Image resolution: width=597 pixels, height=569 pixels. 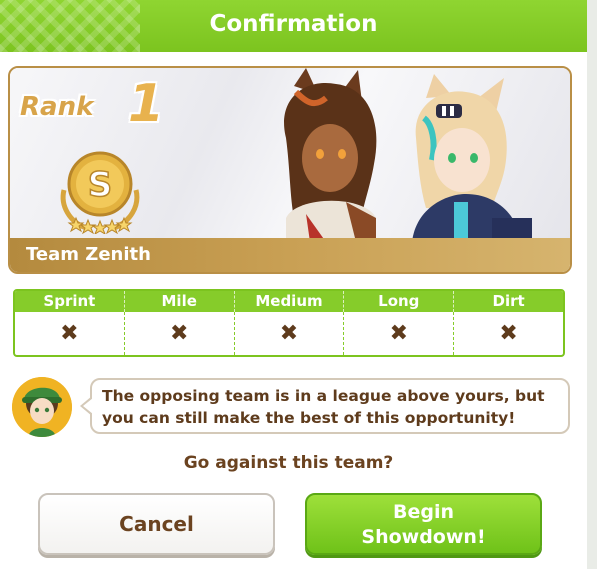 I want to click on begin-showdown-button: Begin Showdown!, so click(x=423, y=524).